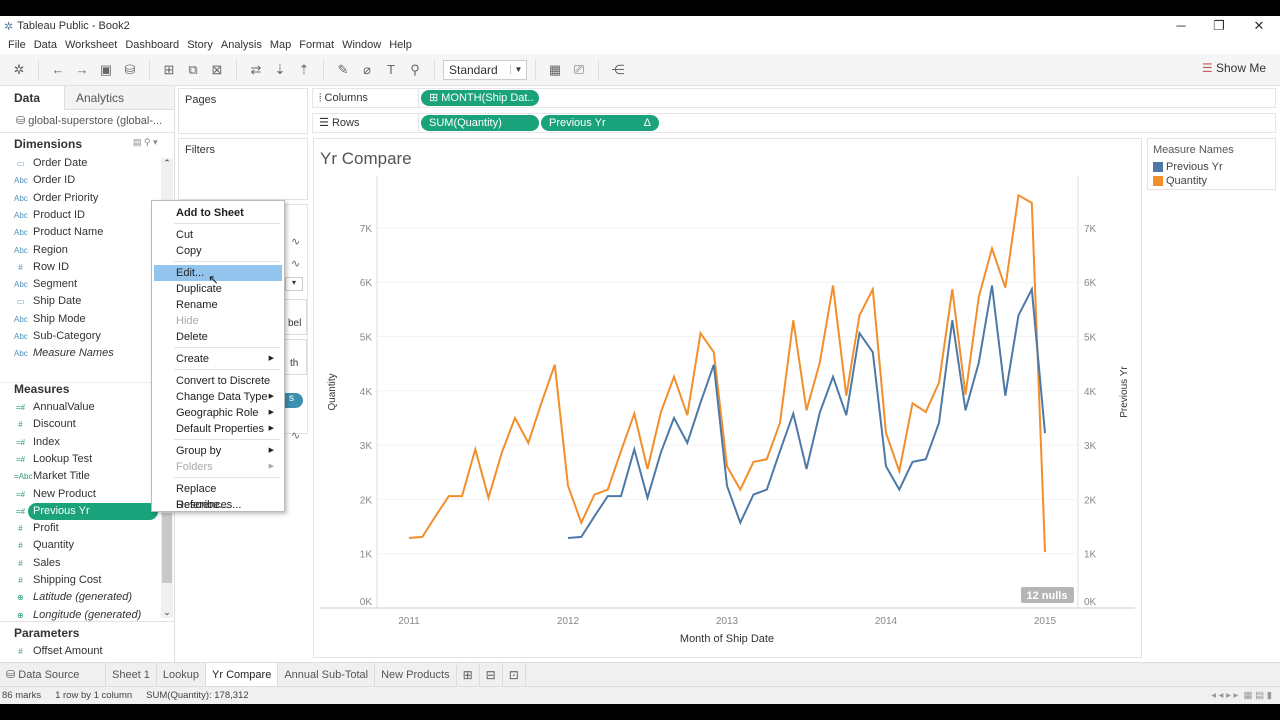 This screenshot has width=1280, height=720. Describe the element at coordinates (400, 45) in the screenshot. I see `menu-help: Help` at that location.